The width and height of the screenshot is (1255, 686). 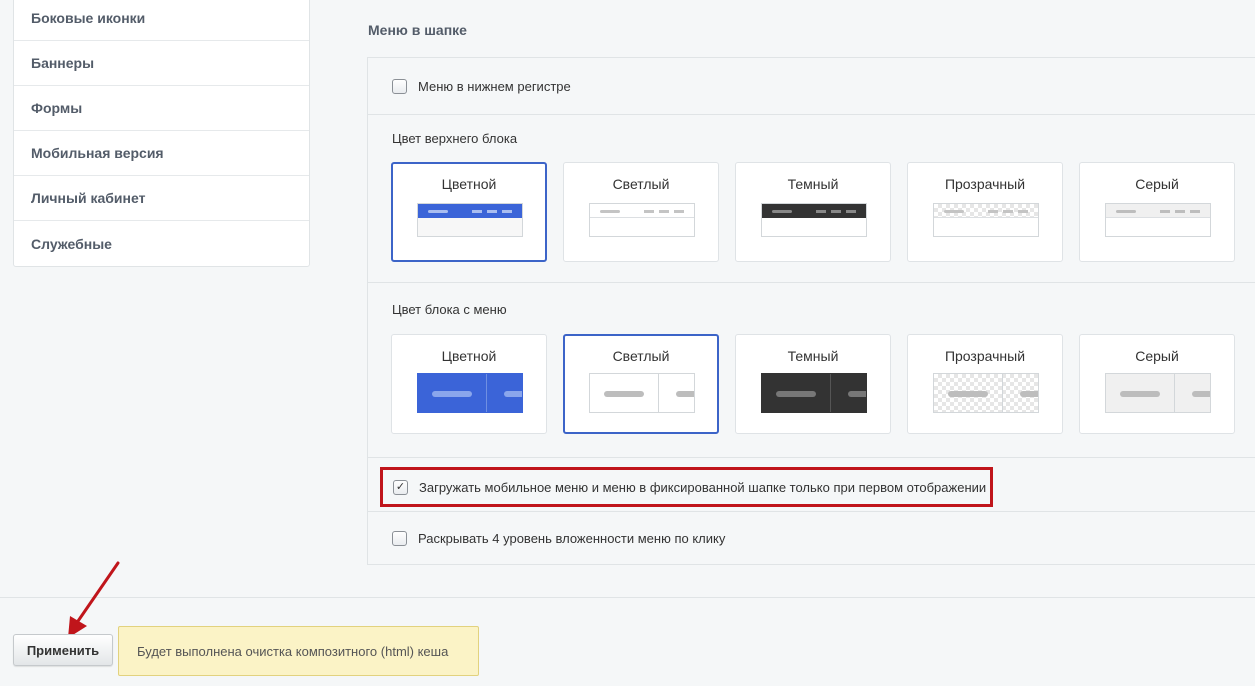 I want to click on sidebar-item-service: Служебные, so click(x=161, y=243).